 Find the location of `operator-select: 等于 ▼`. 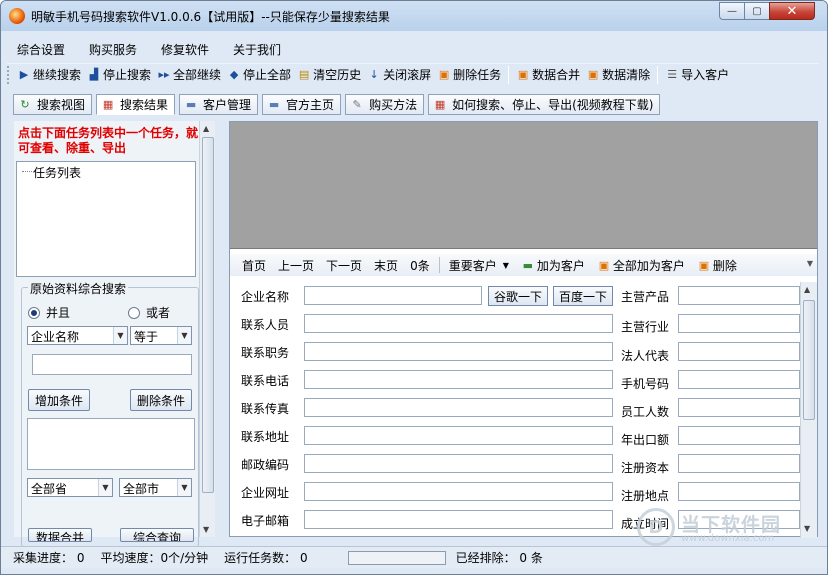

operator-select: 等于 ▼ is located at coordinates (161, 335).